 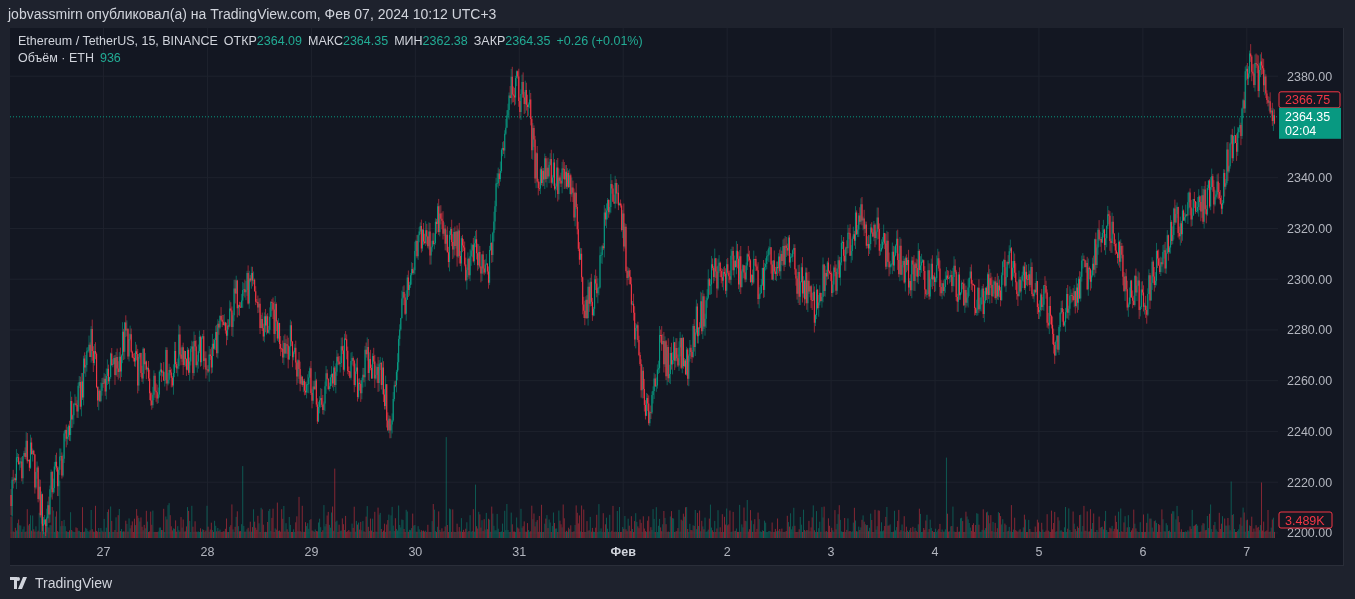 What do you see at coordinates (1309, 100) in the screenshot?
I see `price-tag: 2366.75` at bounding box center [1309, 100].